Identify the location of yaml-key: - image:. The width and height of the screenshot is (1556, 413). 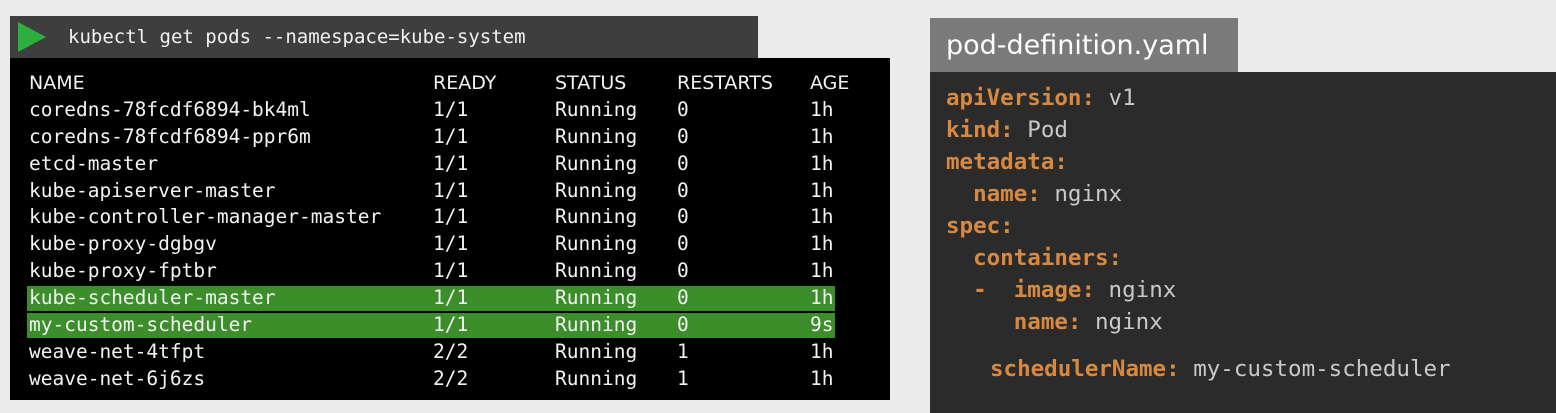
(1021, 290).